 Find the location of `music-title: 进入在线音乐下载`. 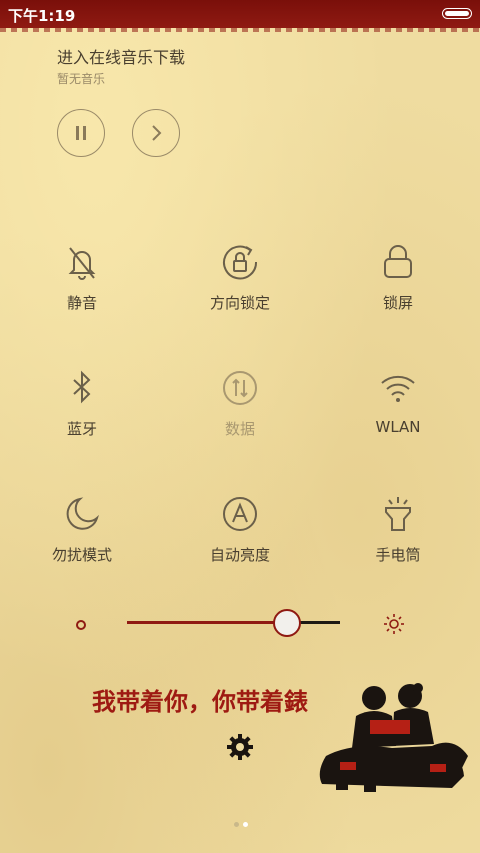

music-title: 进入在线音乐下载 is located at coordinates (121, 56).